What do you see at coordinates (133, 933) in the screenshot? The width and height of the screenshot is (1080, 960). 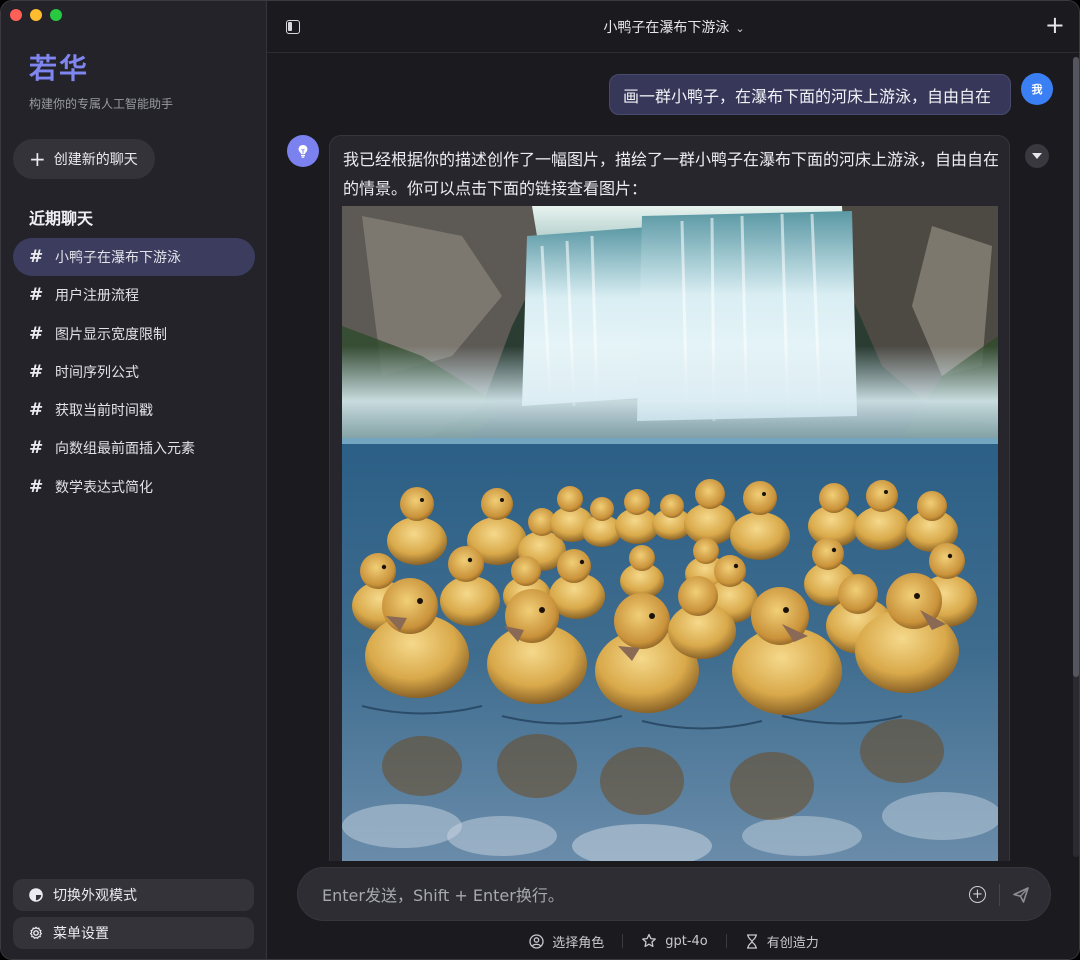 I see `settings-button: 菜单设置` at bounding box center [133, 933].